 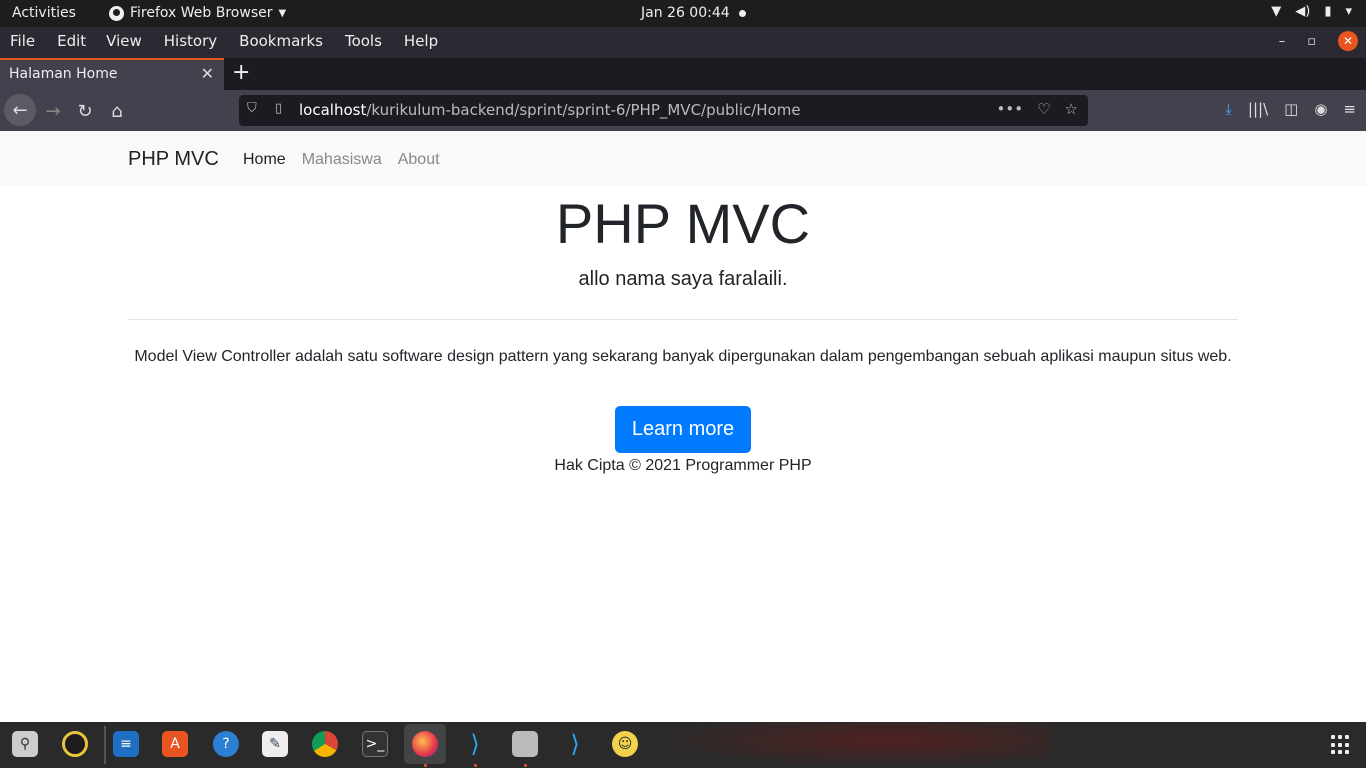 What do you see at coordinates (20, 110) in the screenshot?
I see `back-arrow-icon: ←` at bounding box center [20, 110].